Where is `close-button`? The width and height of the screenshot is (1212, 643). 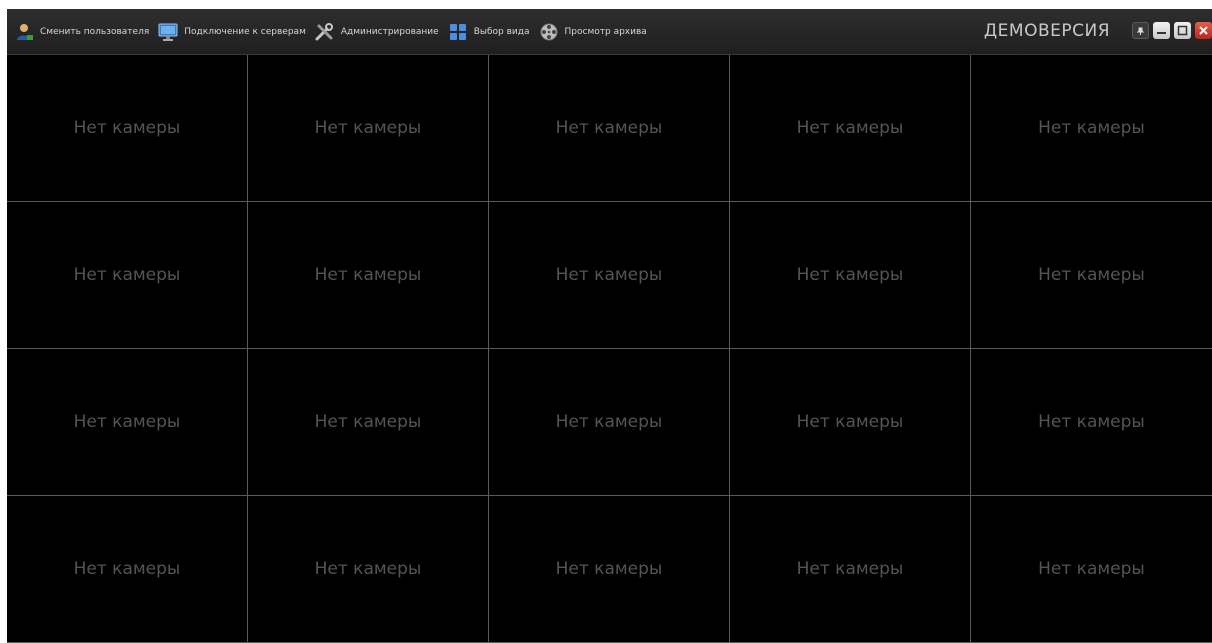
close-button is located at coordinates (1203, 30).